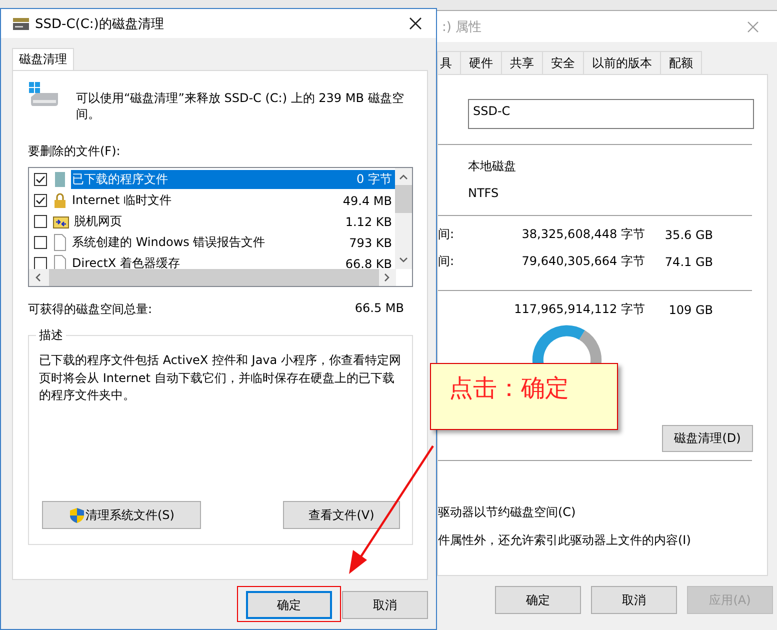 The width and height of the screenshot is (777, 630). Describe the element at coordinates (121, 515) in the screenshot. I see `action-button: 清理系统文件(S)` at that location.